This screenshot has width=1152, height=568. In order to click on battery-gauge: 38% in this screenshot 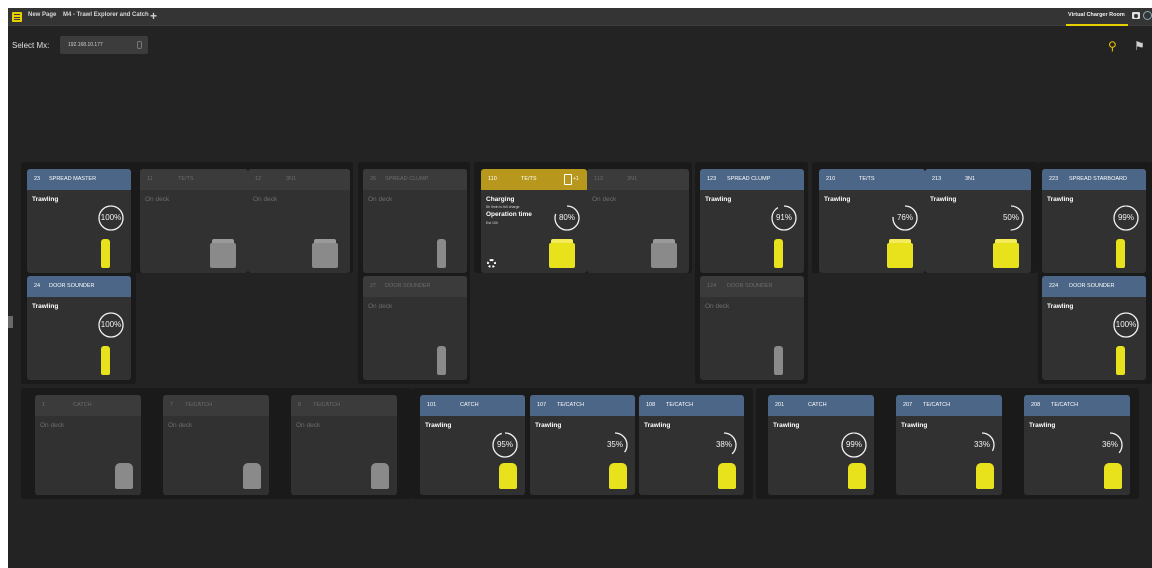, I will do `click(724, 445)`.